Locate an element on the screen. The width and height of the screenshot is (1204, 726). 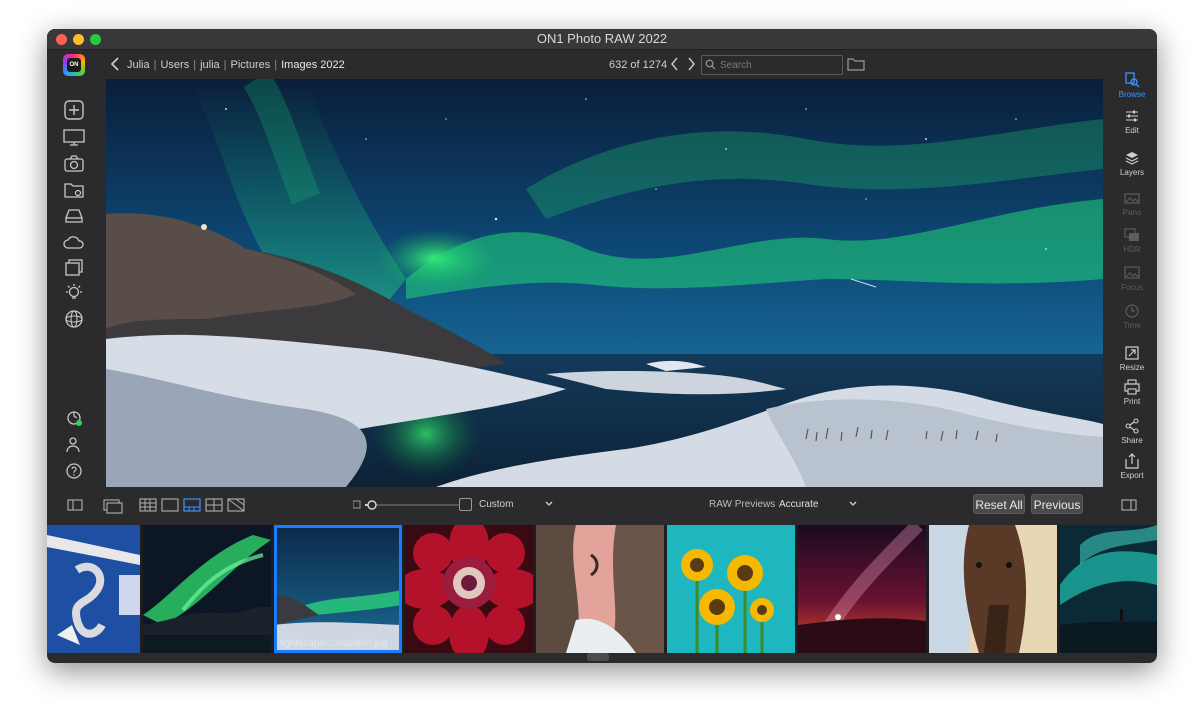
module-label: Time is located at coordinates (1132, 325).